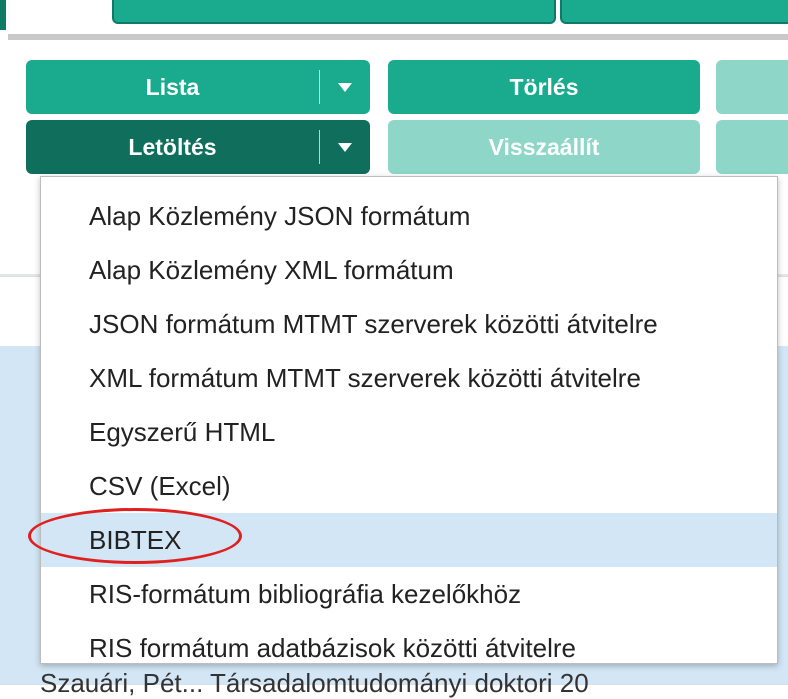 Image resolution: width=788 pixels, height=699 pixels. What do you see at coordinates (674, 12) in the screenshot?
I see `top-button-right` at bounding box center [674, 12].